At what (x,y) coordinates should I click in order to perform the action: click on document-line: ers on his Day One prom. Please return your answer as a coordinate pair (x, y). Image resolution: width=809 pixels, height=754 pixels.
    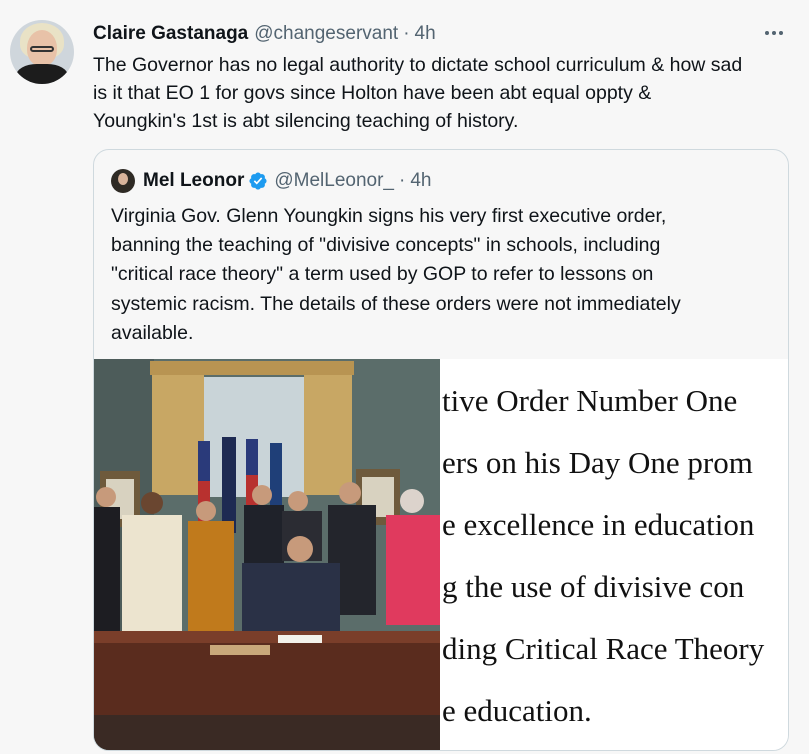
    Looking at the image, I should click on (597, 462).